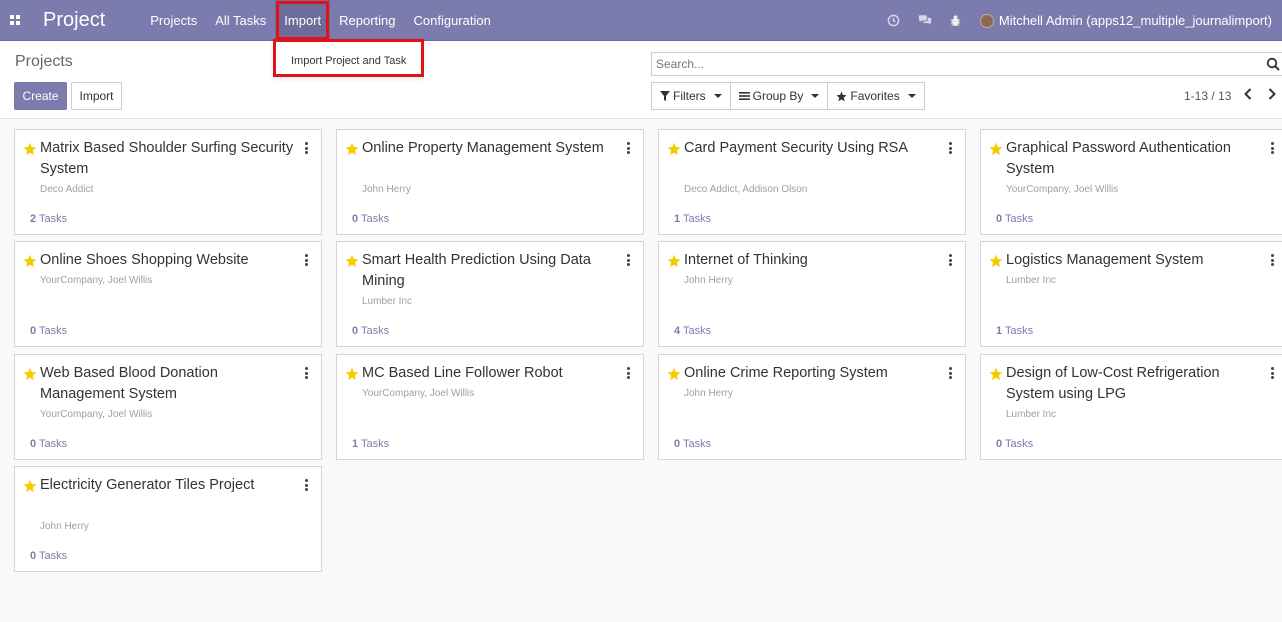 Image resolution: width=1282 pixels, height=622 pixels. I want to click on menu-configuration: Configuration, so click(452, 20).